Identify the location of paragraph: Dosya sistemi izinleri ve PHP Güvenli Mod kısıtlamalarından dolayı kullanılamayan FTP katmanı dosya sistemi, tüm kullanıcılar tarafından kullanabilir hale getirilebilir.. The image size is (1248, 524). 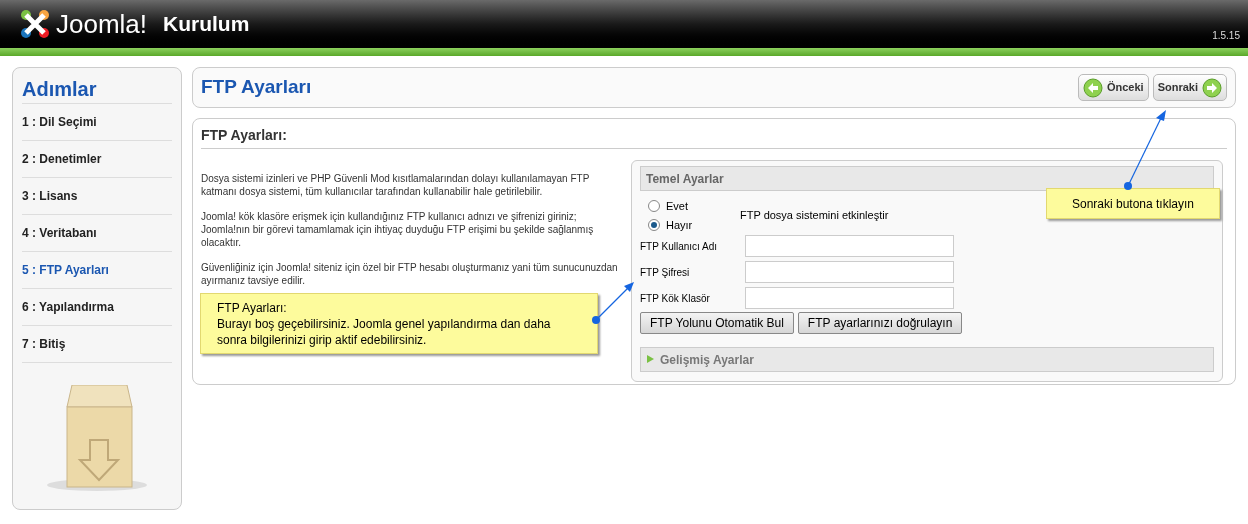
(396, 185).